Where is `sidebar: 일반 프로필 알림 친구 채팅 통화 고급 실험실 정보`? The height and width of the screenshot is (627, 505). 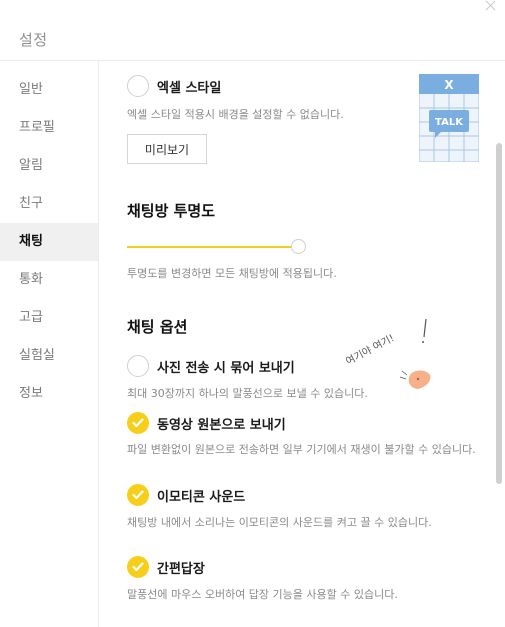
sidebar: 일반 프로필 알림 친구 채팅 통화 고급 실험실 정보 is located at coordinates (49, 242).